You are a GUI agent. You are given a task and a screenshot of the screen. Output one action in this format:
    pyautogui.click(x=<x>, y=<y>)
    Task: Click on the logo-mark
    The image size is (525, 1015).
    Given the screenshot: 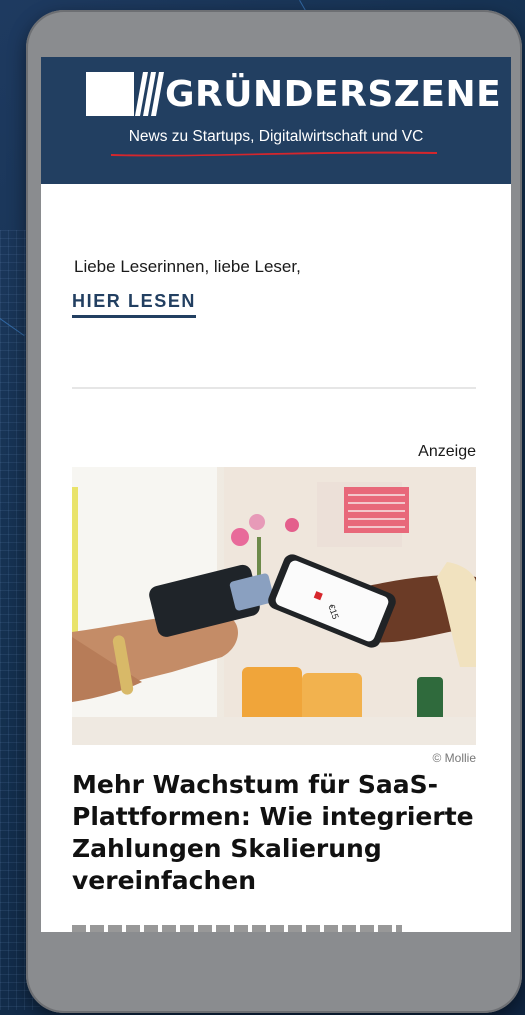 What is the action you would take?
    pyautogui.click(x=110, y=94)
    